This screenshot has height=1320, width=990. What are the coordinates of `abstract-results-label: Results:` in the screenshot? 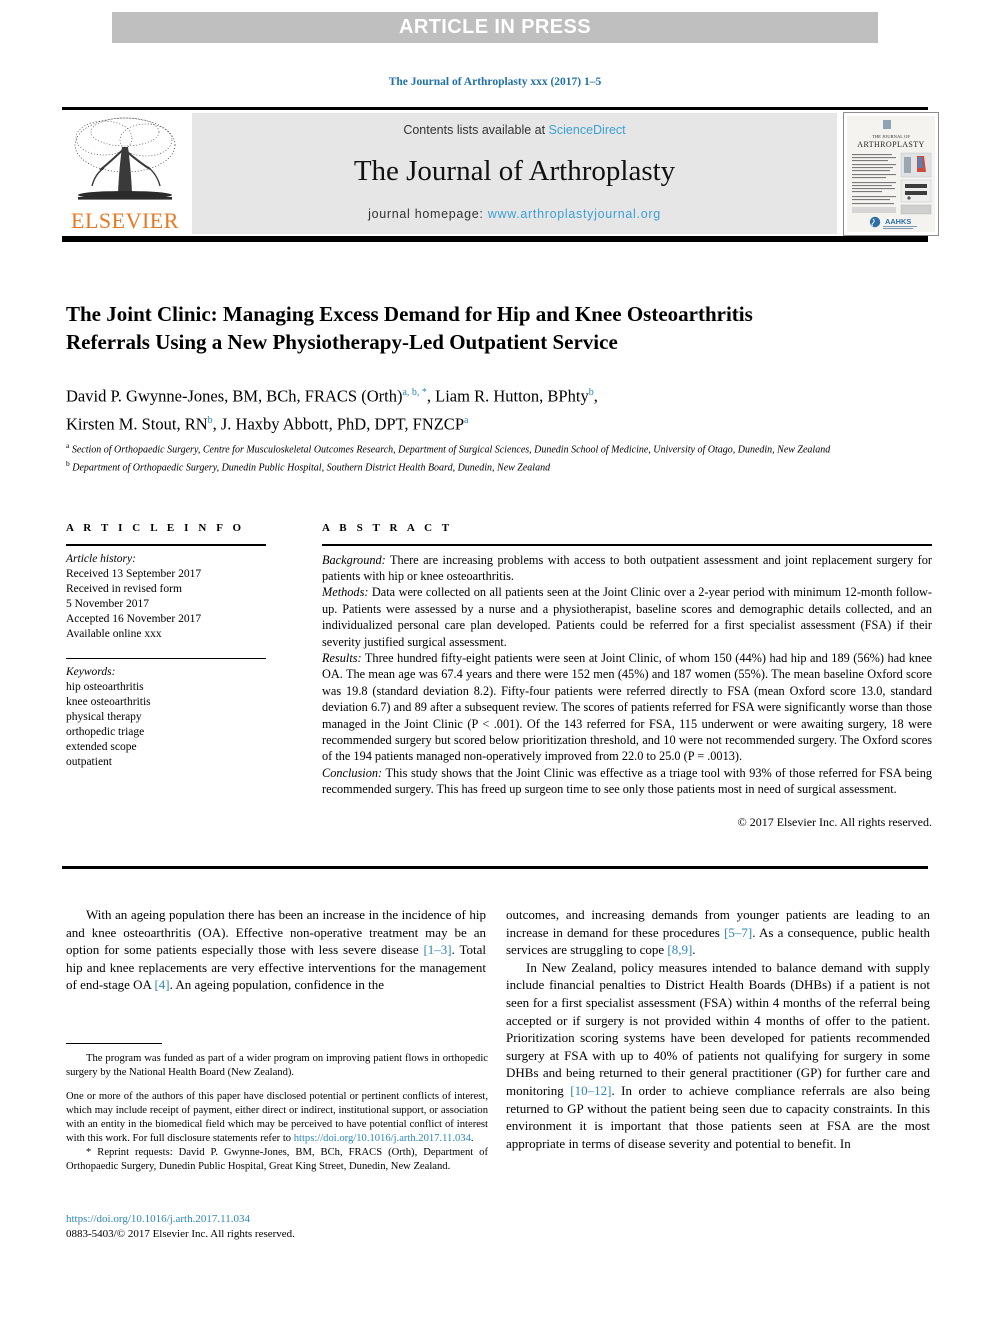 It's located at (342, 657).